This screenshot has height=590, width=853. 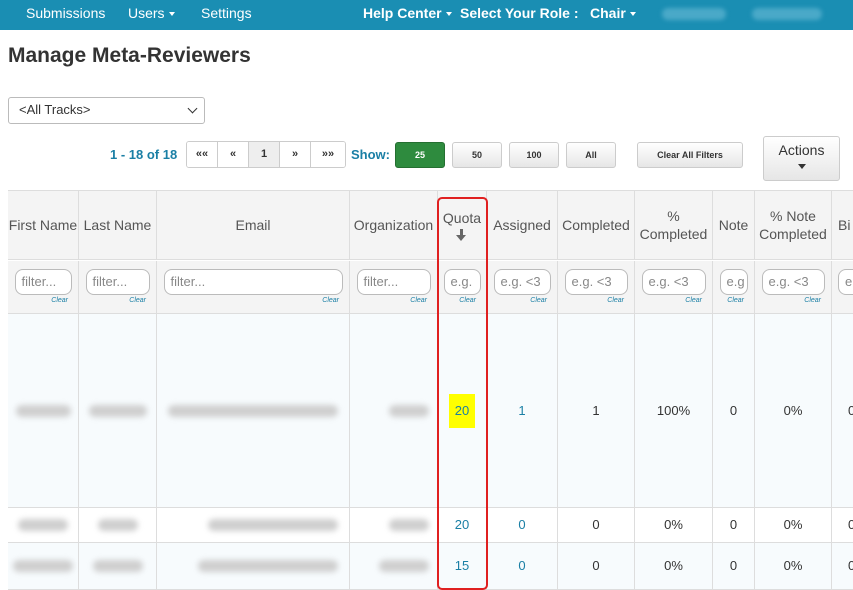 What do you see at coordinates (734, 225) in the screenshot?
I see `col-note: Note` at bounding box center [734, 225].